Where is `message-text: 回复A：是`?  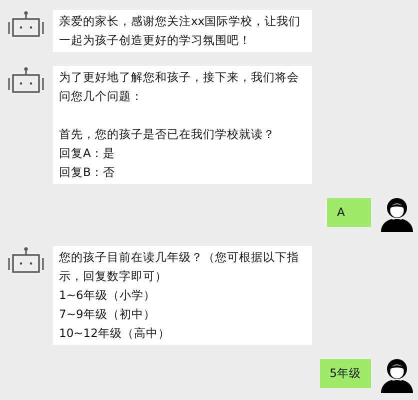 message-text: 回复A：是 is located at coordinates (87, 153).